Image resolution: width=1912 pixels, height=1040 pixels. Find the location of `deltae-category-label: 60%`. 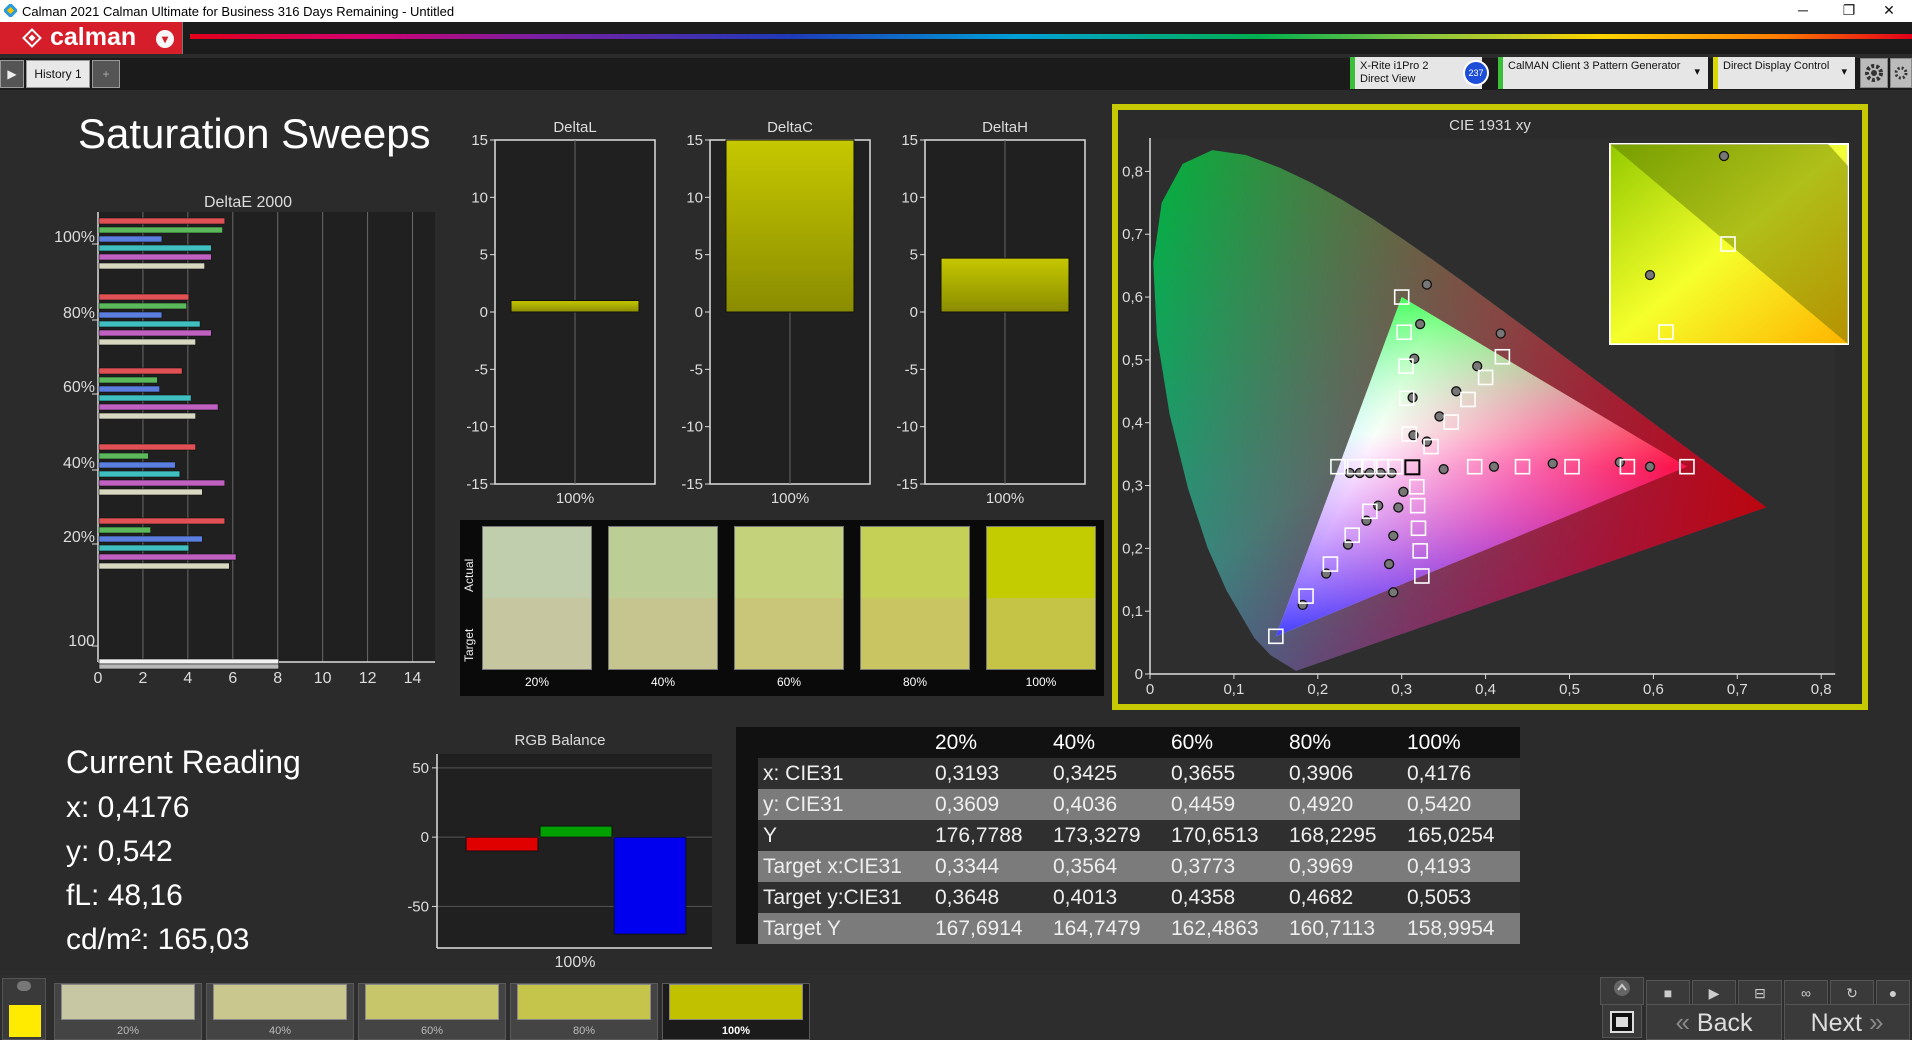

deltae-category-label: 60% is located at coordinates (79, 387).